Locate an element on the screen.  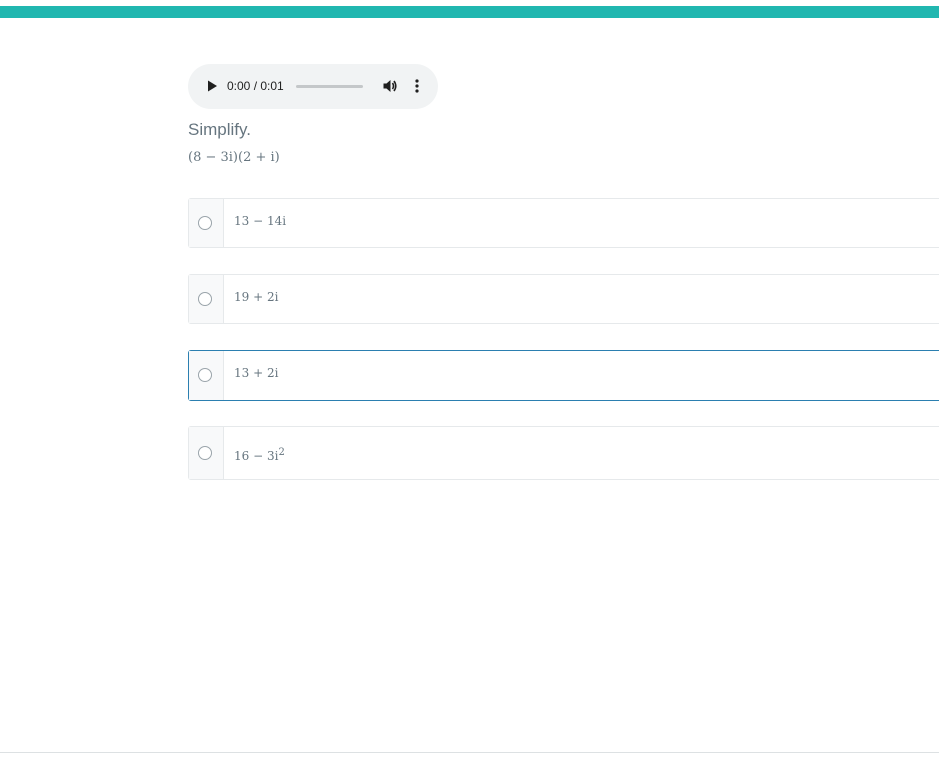
answer-choice-3: 13 + 2i is located at coordinates (563, 375).